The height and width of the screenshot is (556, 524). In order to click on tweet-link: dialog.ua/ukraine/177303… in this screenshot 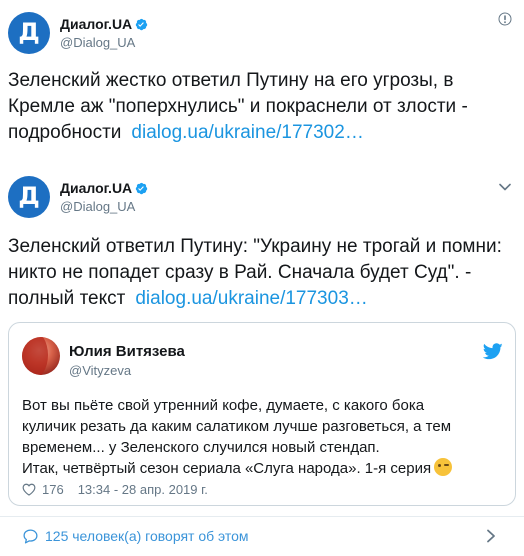, I will do `click(251, 298)`.